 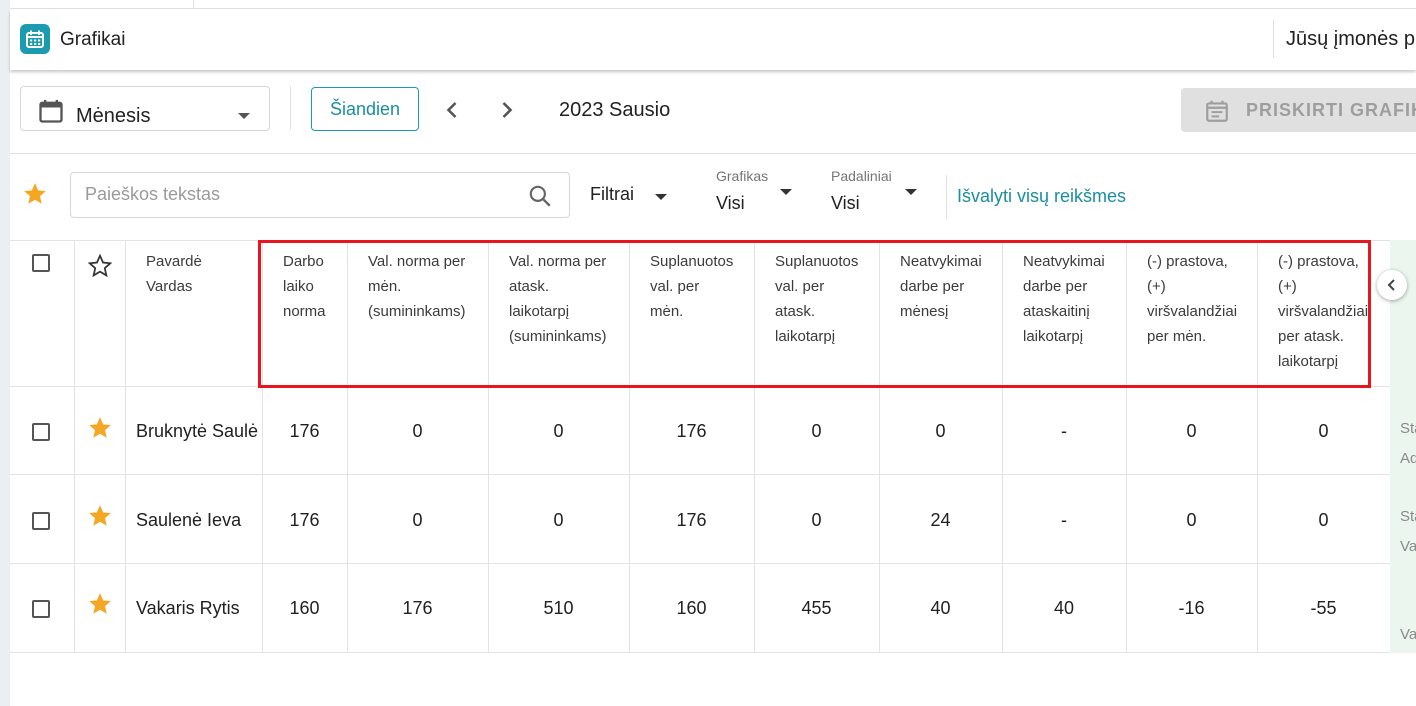 What do you see at coordinates (197, 431) in the screenshot?
I see `employee-name: Bruknytė Saulė` at bounding box center [197, 431].